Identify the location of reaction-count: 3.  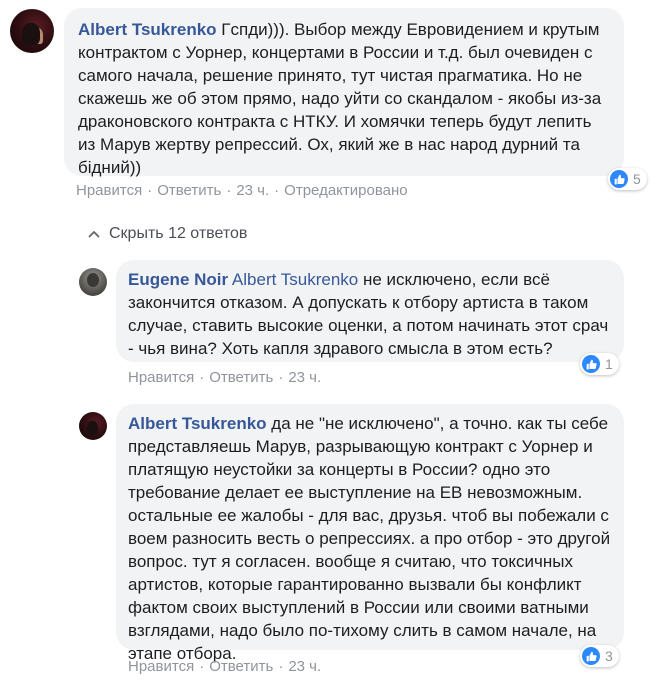
(599, 656).